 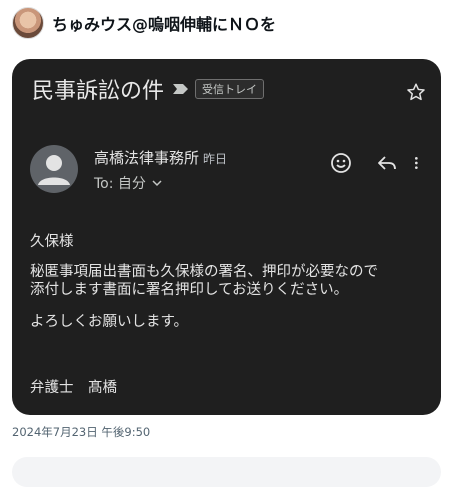 What do you see at coordinates (52, 242) in the screenshot?
I see `email-greeting: 久保様` at bounding box center [52, 242].